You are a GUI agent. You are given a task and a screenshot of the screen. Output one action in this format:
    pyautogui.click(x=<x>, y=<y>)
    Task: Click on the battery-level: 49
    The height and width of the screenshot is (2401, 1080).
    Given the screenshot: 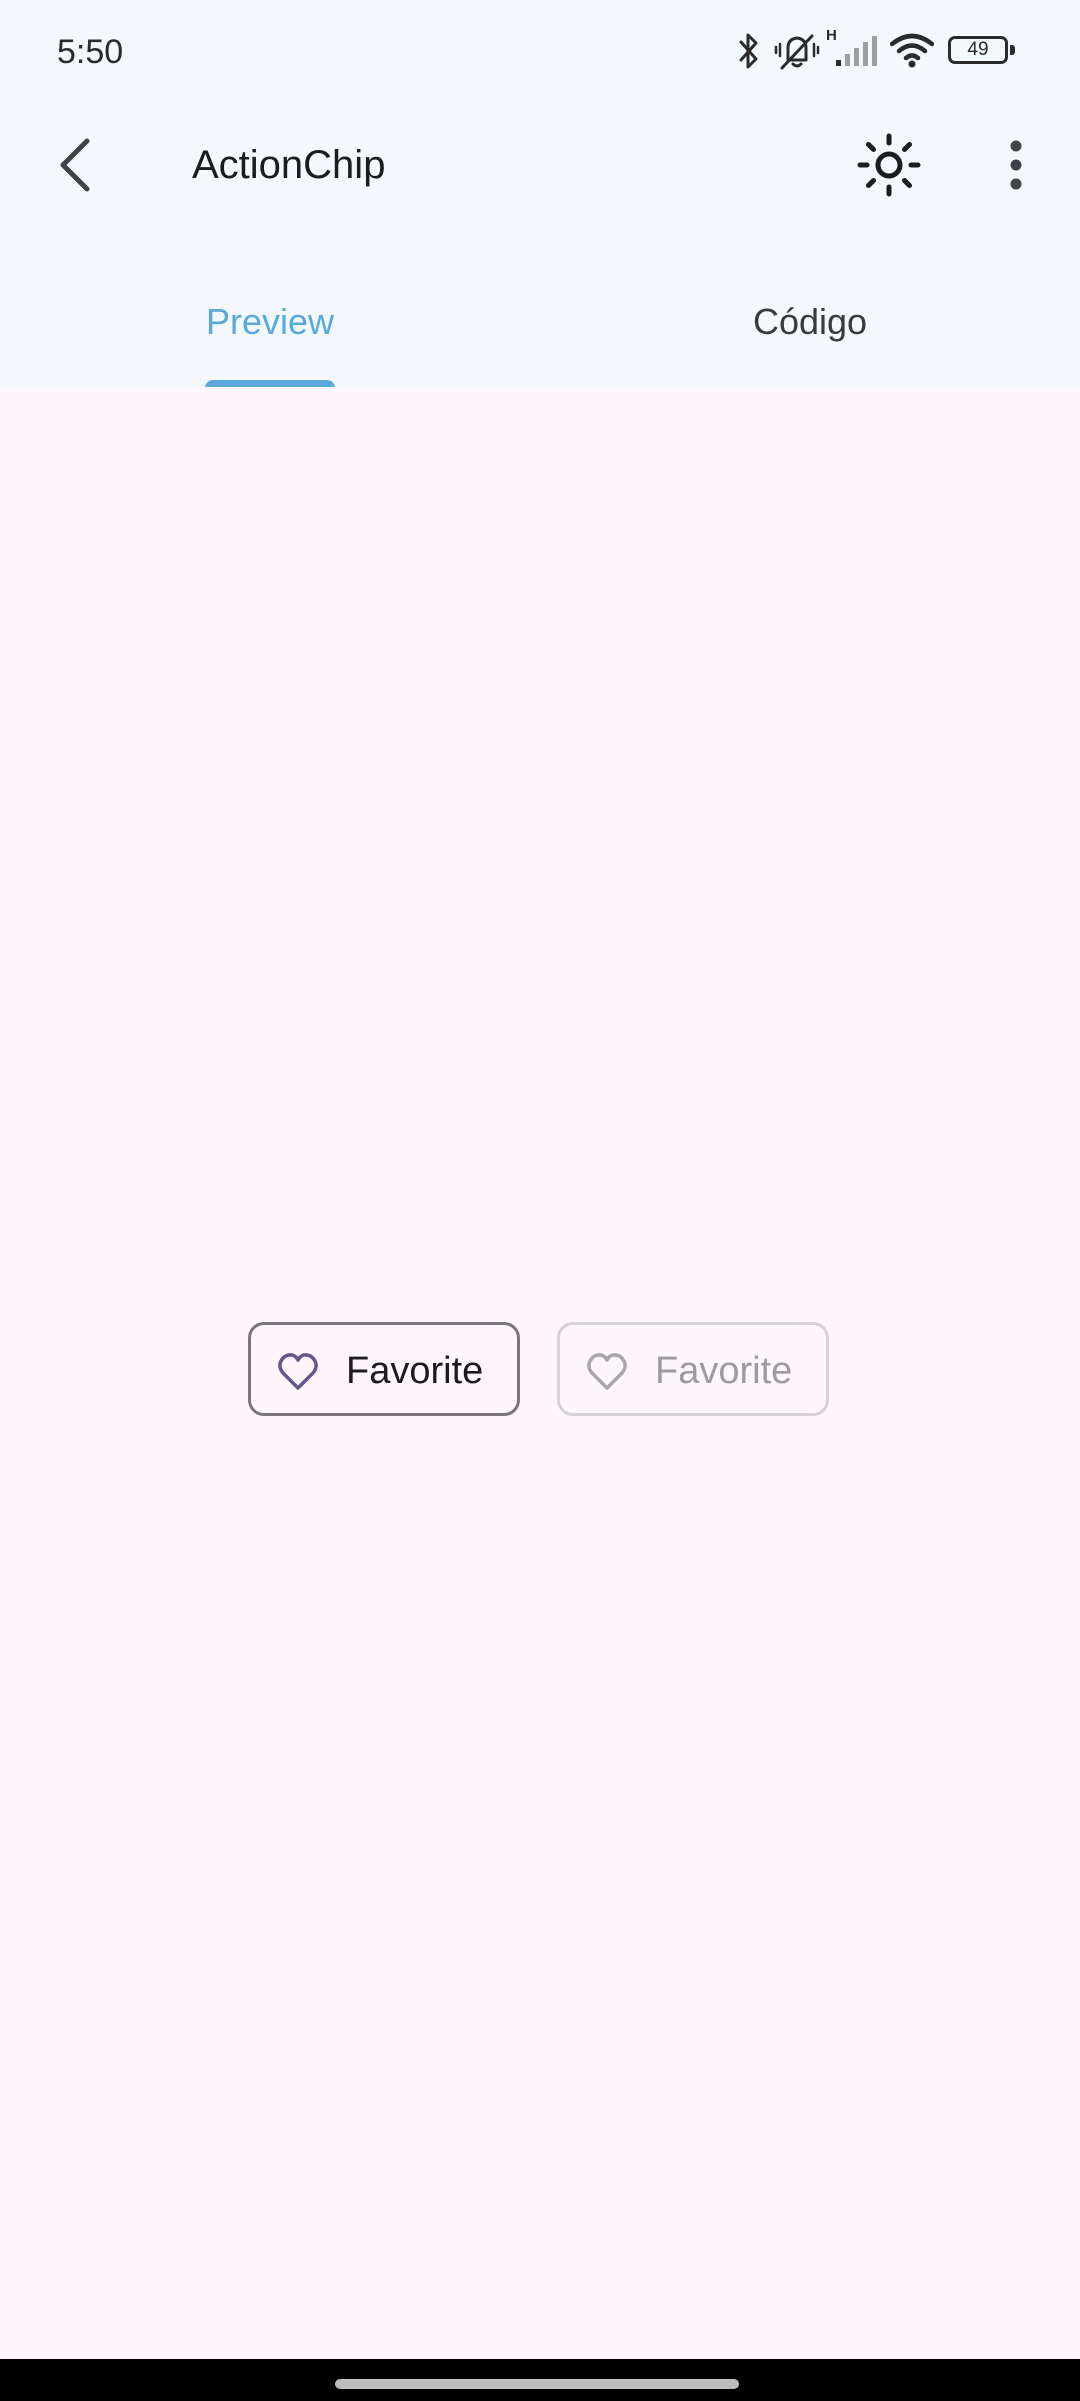 What is the action you would take?
    pyautogui.click(x=978, y=49)
    